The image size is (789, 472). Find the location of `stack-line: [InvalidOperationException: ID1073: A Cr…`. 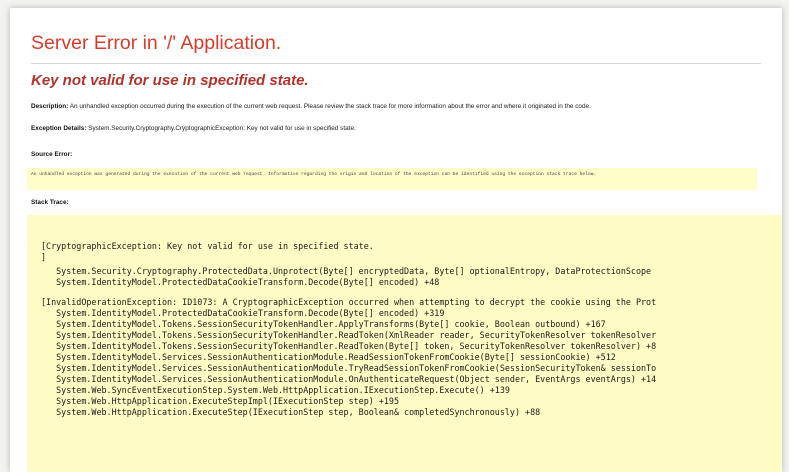

stack-line: [InvalidOperationException: ID1073: A Cr… is located at coordinates (349, 302).